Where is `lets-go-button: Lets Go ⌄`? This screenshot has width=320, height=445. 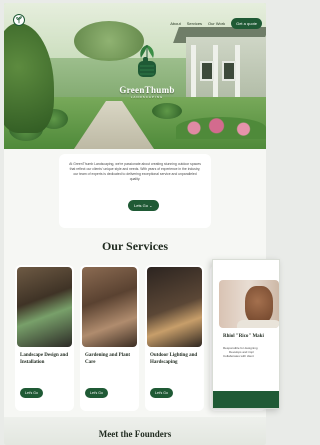
lets-go-button: Lets Go ⌄ is located at coordinates (143, 205).